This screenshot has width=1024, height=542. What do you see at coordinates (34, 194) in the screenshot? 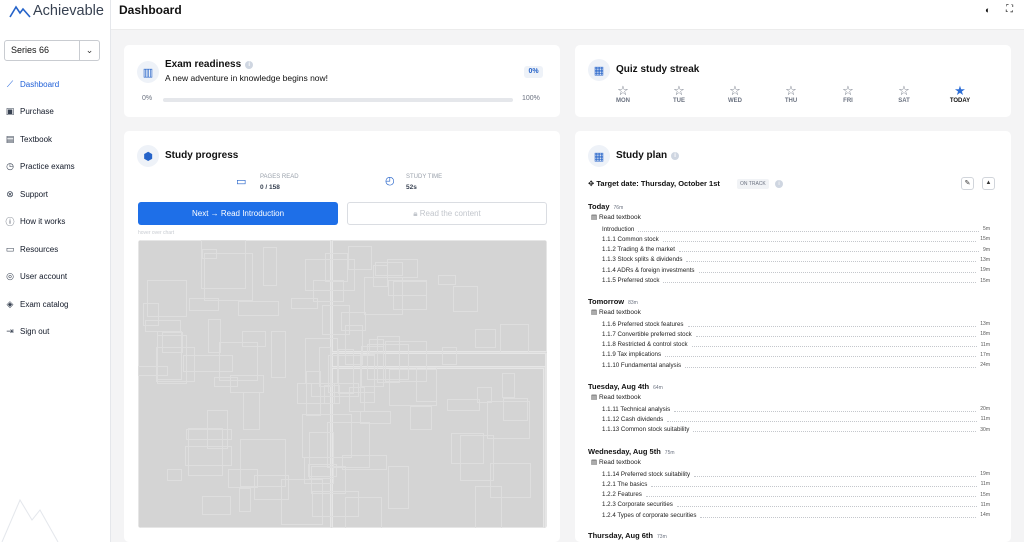
I see `sidebar-item-label: Support` at bounding box center [34, 194].